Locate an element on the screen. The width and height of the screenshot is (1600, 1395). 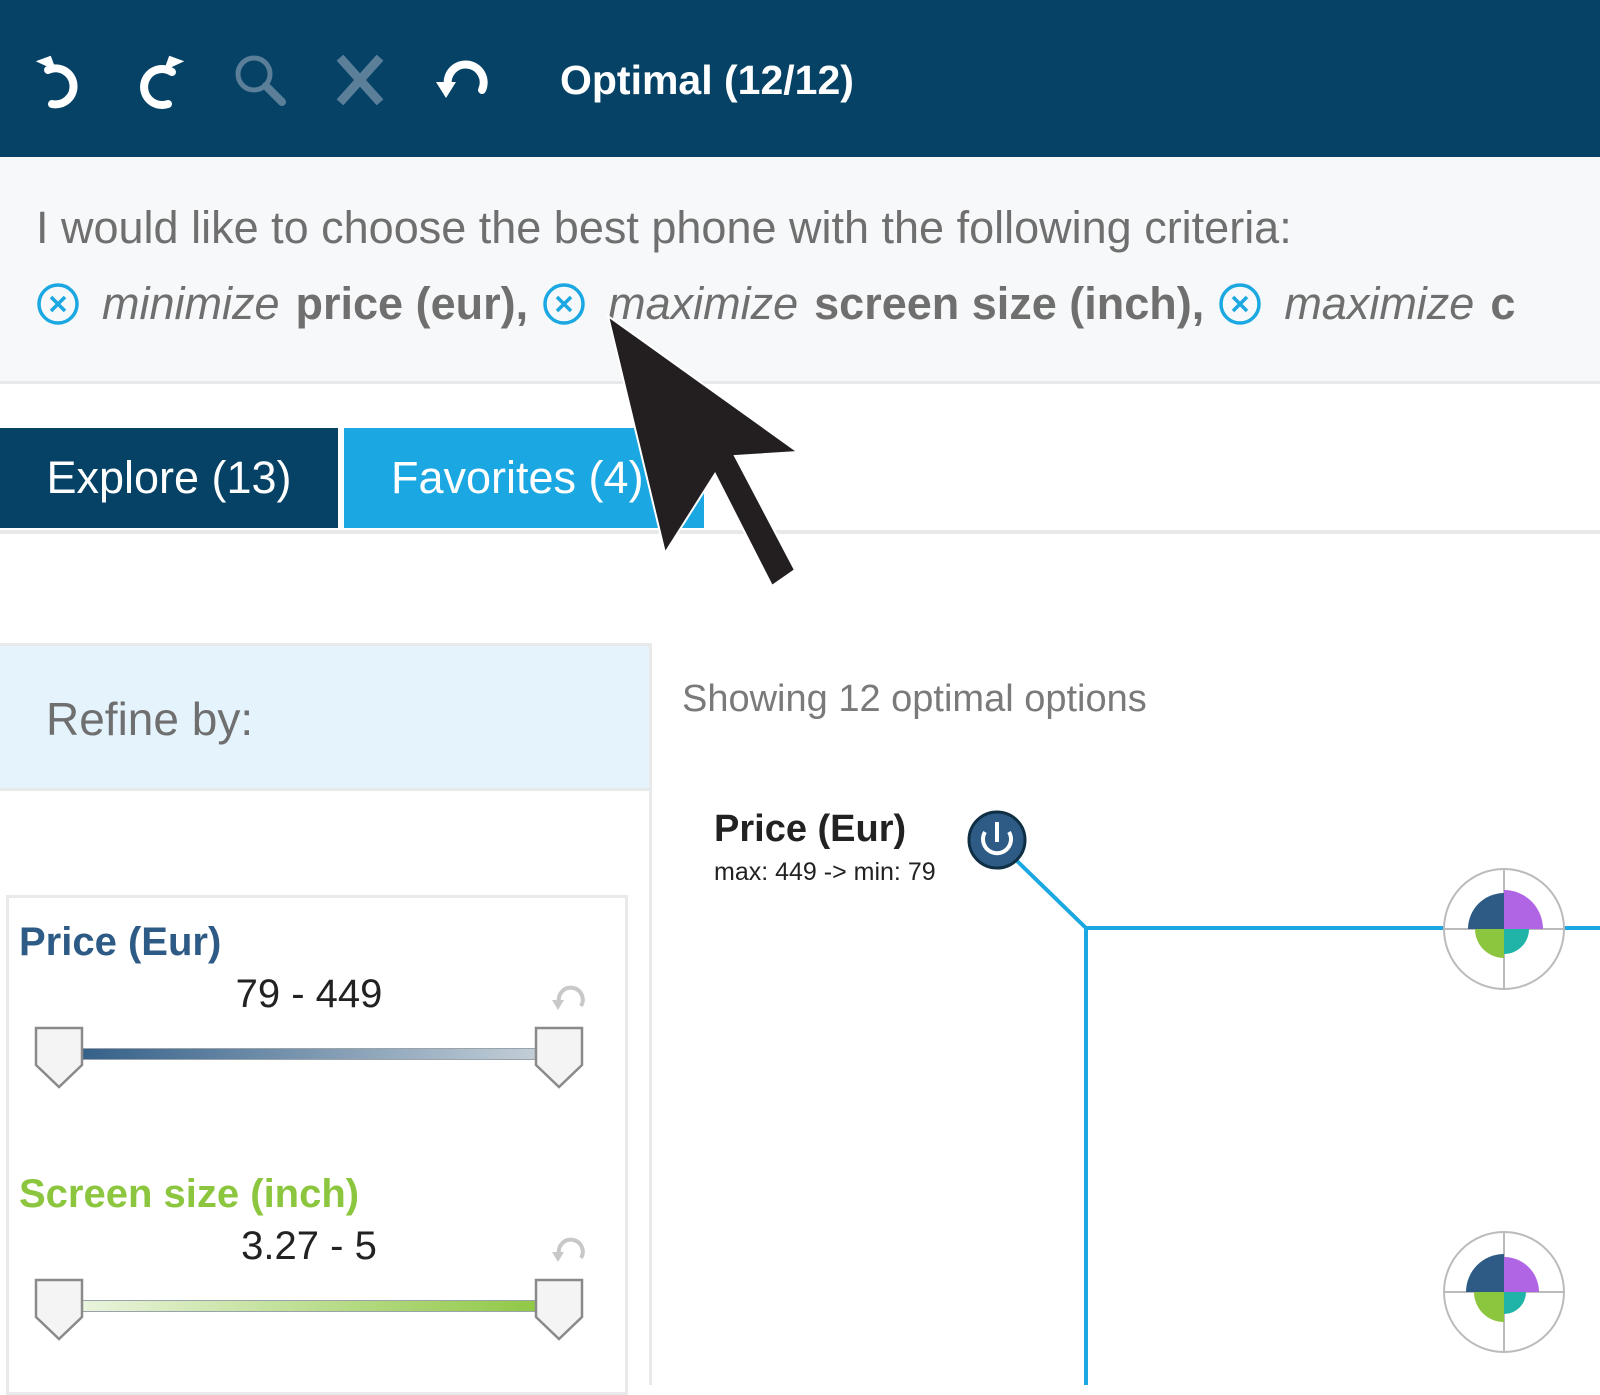
screen-slider-track is located at coordinates (309, 1306).